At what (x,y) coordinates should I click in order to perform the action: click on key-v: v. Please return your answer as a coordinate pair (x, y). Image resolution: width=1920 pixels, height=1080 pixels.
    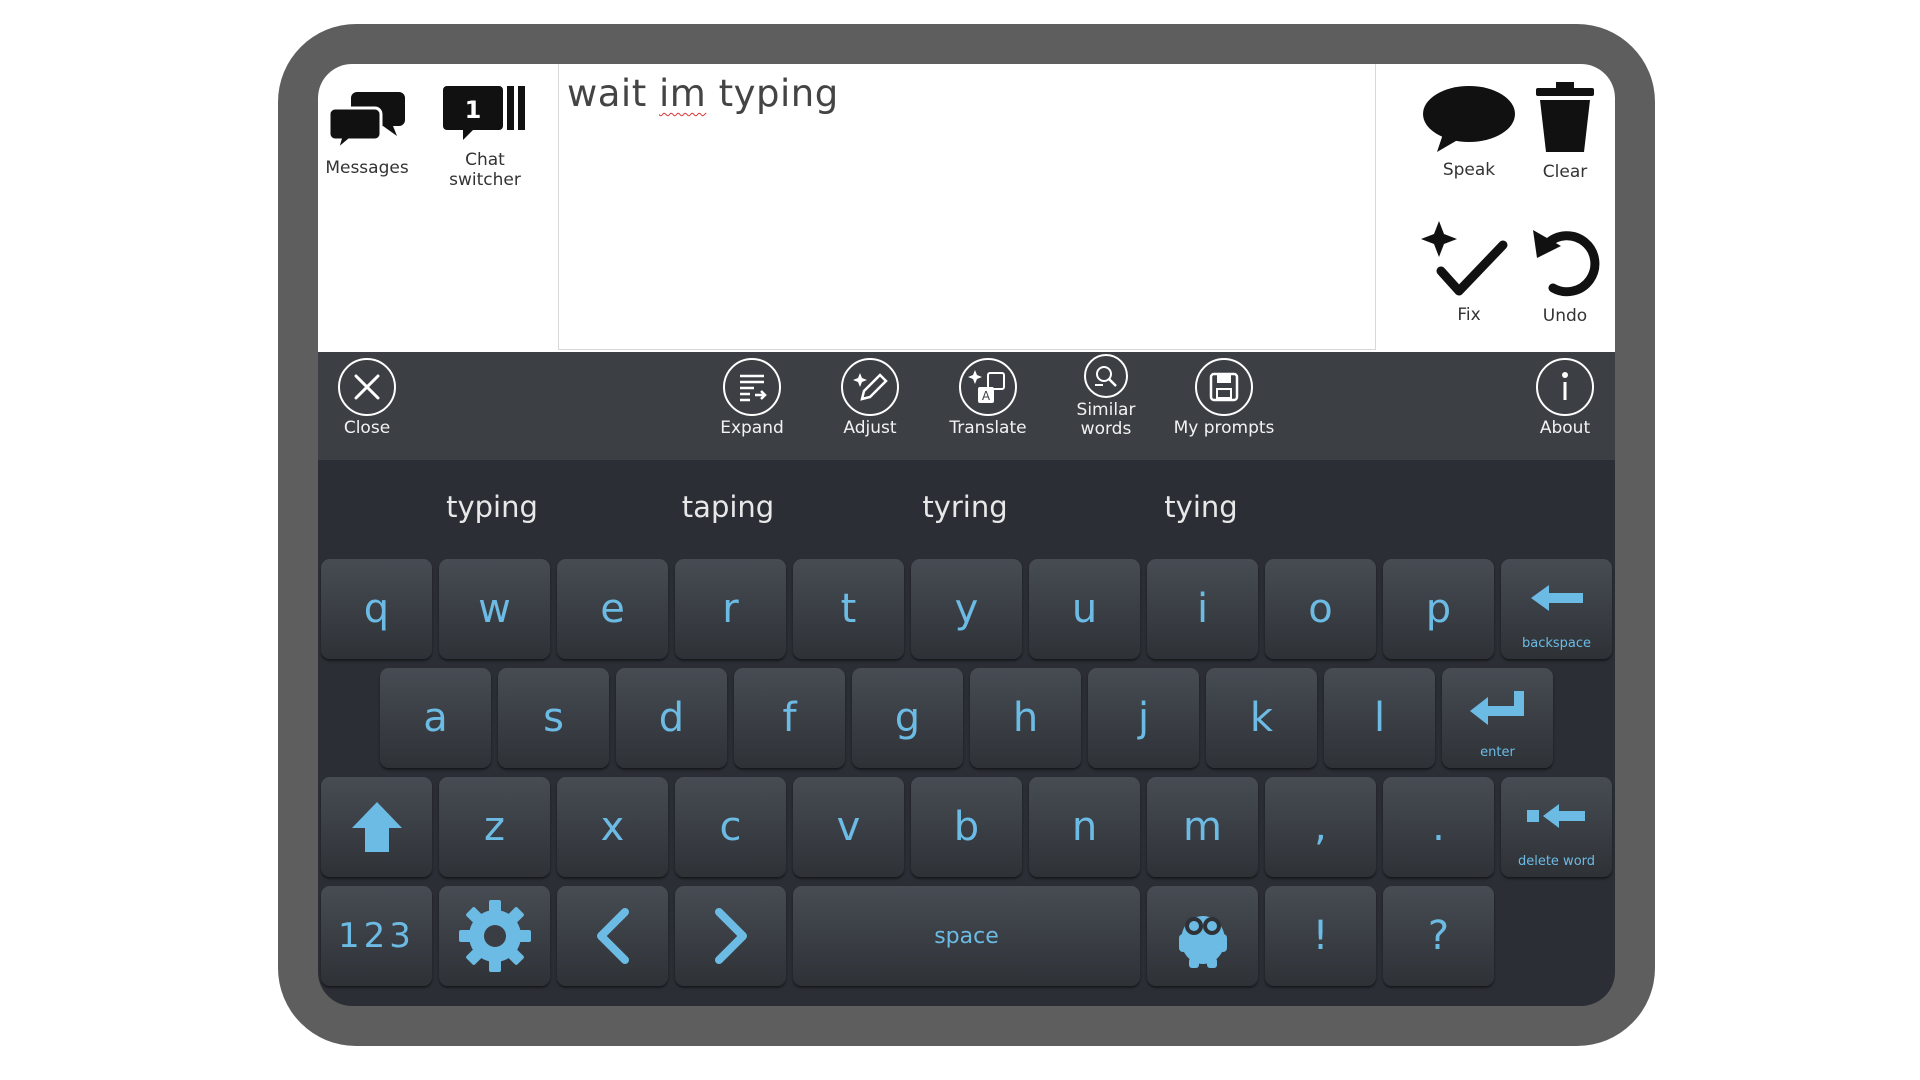
    Looking at the image, I should click on (848, 827).